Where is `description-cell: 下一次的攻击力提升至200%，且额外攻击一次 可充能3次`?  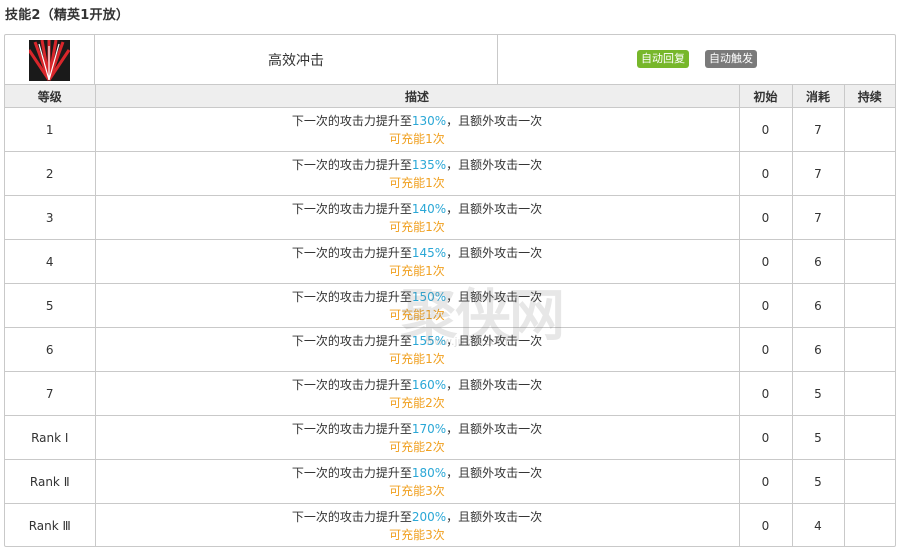 description-cell: 下一次的攻击力提升至200%，且额外攻击一次 可充能3次 is located at coordinates (417, 525).